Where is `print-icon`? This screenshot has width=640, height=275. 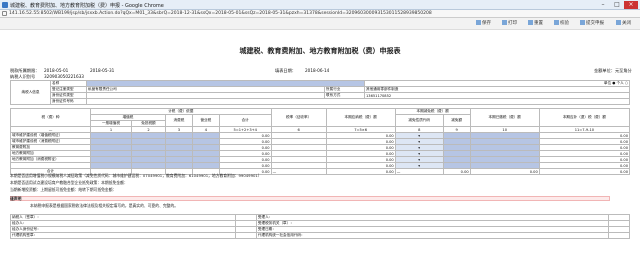
print-icon is located at coordinates (504, 22).